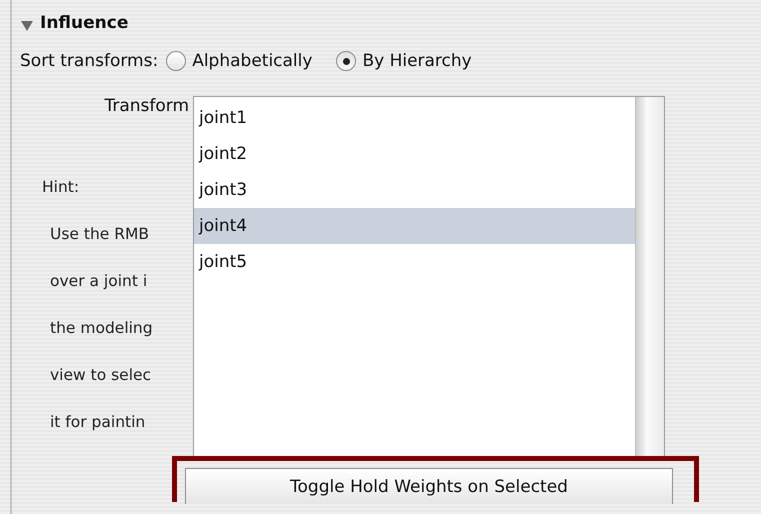 This screenshot has height=514, width=761. What do you see at coordinates (99, 234) in the screenshot?
I see `hint-text: Use the RMB` at bounding box center [99, 234].